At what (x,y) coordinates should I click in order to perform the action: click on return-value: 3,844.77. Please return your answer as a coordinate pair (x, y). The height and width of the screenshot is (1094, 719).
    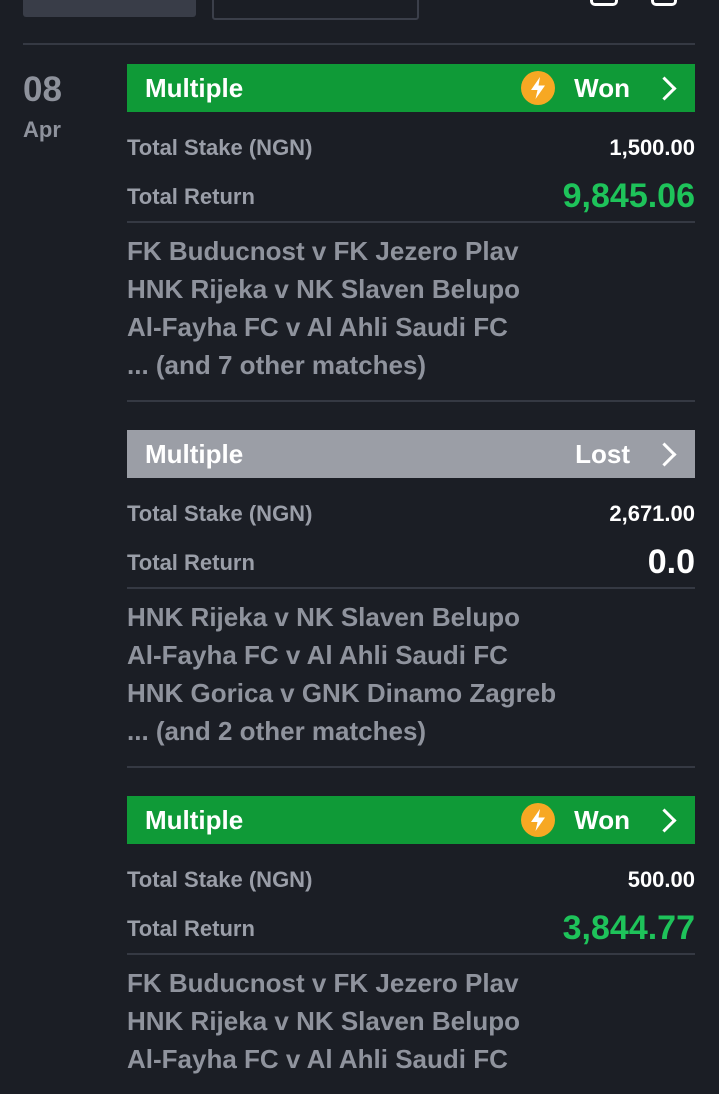
    Looking at the image, I should click on (628, 928).